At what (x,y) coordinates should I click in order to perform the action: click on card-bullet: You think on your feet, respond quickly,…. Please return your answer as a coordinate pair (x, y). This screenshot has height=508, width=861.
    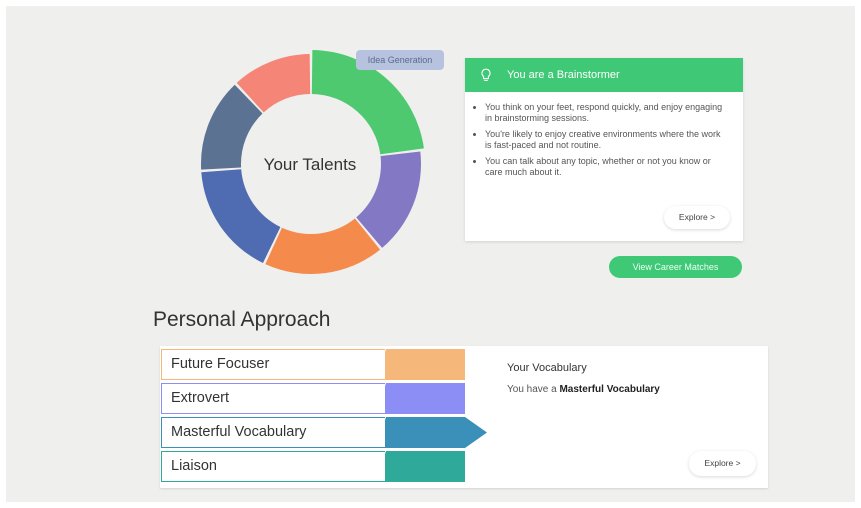
    Looking at the image, I should click on (607, 113).